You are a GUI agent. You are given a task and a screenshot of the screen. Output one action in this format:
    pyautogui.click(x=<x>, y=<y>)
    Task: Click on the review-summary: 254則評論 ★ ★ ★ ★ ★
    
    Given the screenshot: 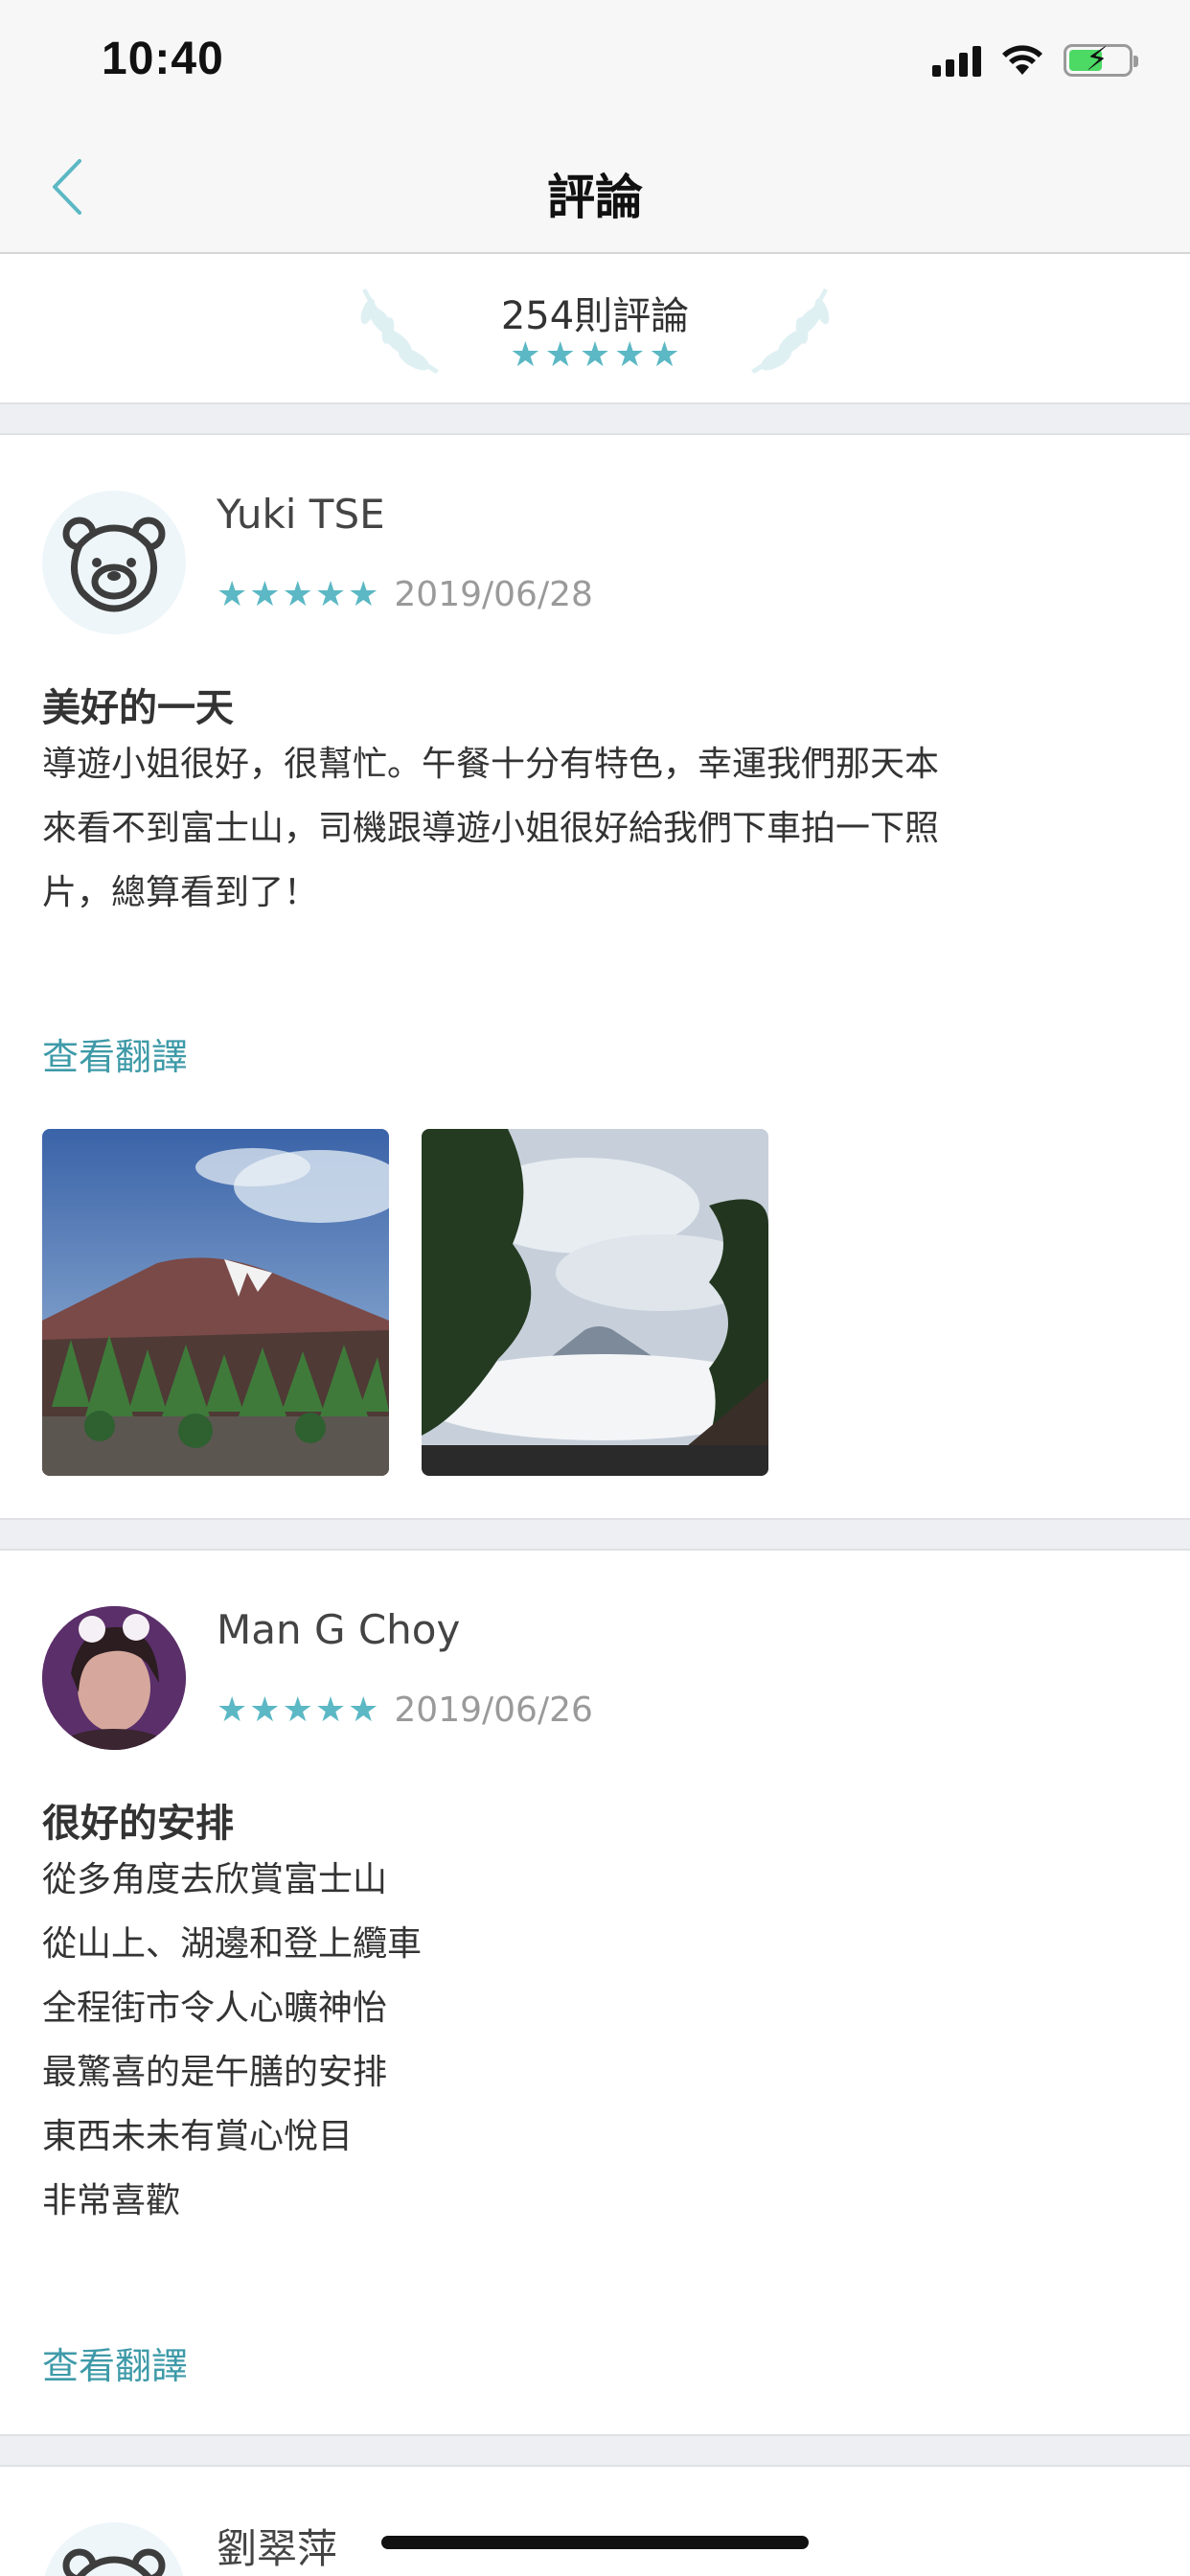 What is the action you would take?
    pyautogui.click(x=595, y=329)
    